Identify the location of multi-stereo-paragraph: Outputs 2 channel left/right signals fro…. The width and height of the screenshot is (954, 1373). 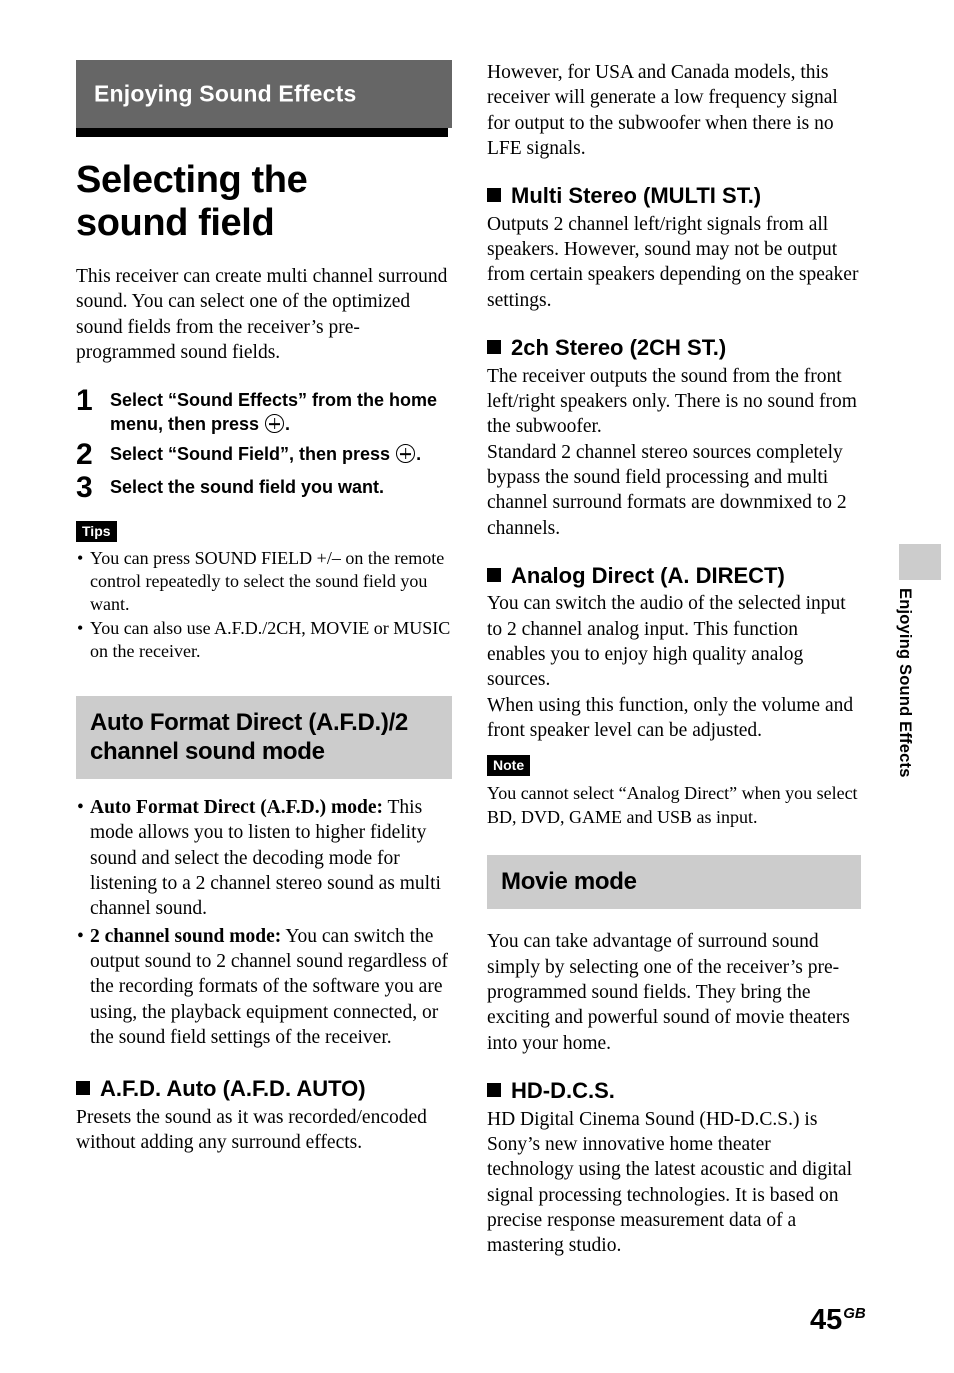
(673, 262).